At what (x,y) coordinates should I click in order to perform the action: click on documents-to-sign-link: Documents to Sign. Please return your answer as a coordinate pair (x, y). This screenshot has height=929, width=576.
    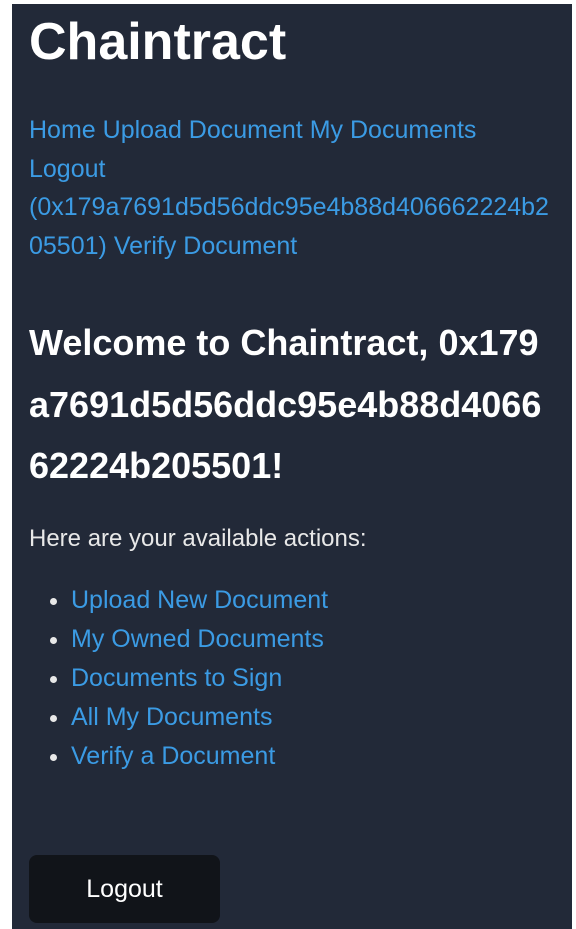
    Looking at the image, I should click on (176, 678).